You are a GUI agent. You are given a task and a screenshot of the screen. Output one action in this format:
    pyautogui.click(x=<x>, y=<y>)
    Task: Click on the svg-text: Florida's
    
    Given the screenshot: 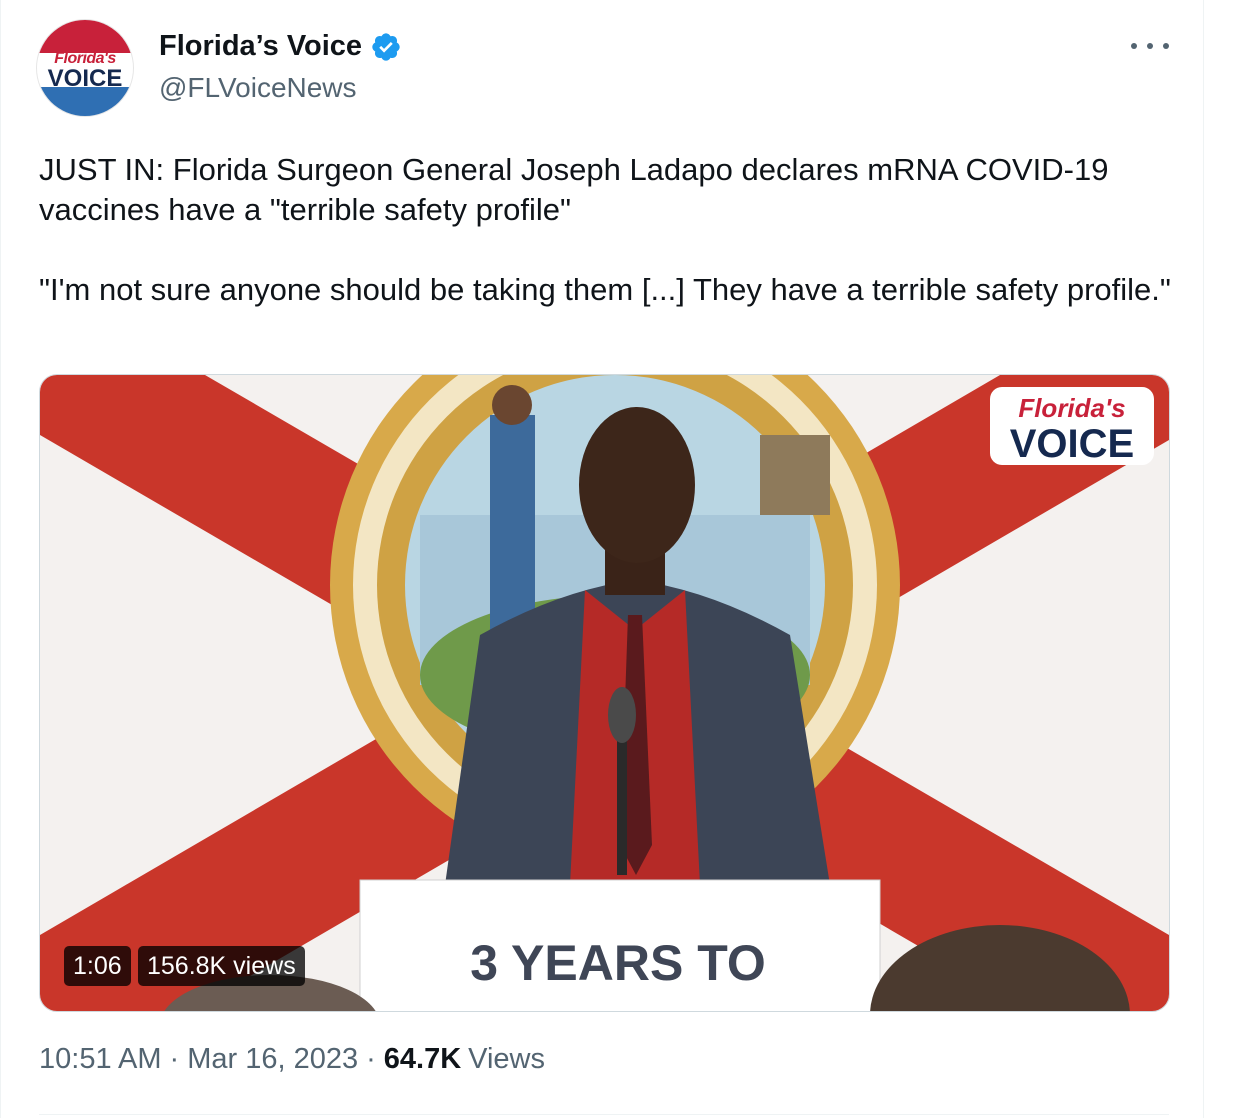 What is the action you would take?
    pyautogui.click(x=1071, y=408)
    